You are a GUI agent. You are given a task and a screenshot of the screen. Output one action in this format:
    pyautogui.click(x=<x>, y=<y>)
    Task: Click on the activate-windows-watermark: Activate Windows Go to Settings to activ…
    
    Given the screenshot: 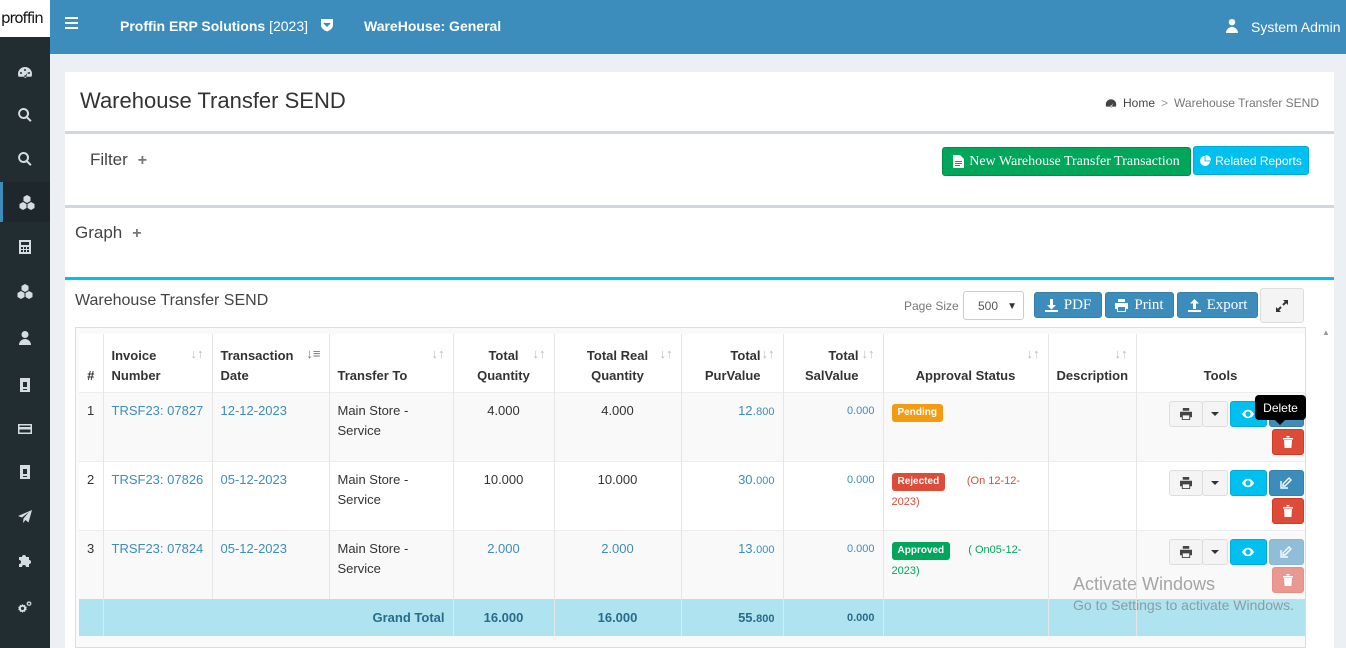 What is the action you would take?
    pyautogui.click(x=1183, y=593)
    